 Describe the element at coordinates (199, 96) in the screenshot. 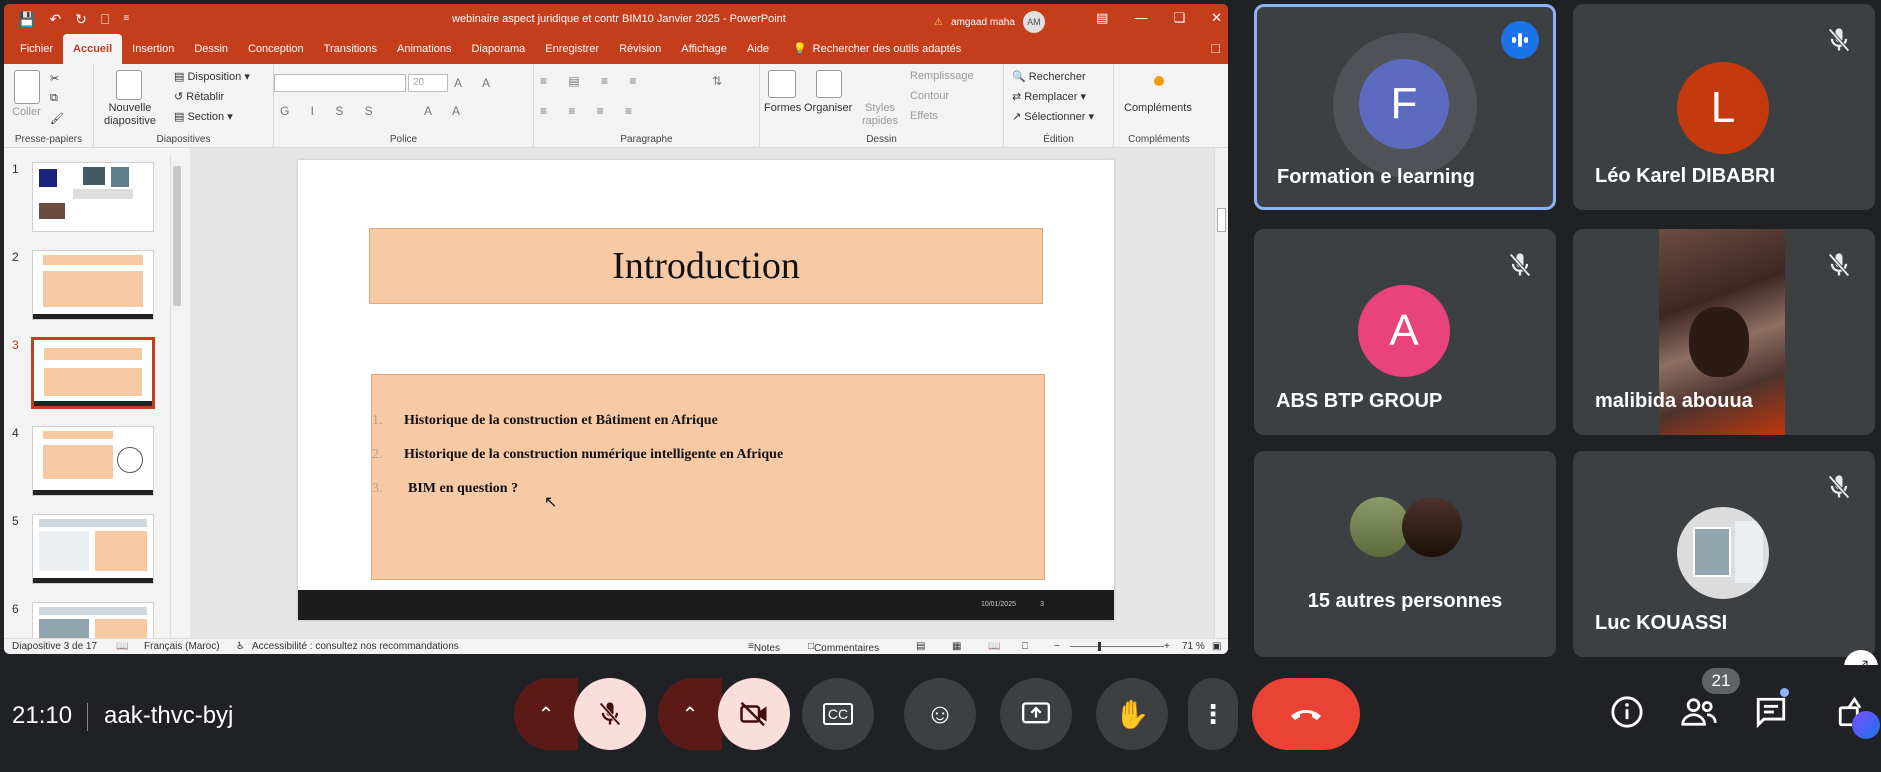

I see `reset-button: ↺ Rétablir` at that location.